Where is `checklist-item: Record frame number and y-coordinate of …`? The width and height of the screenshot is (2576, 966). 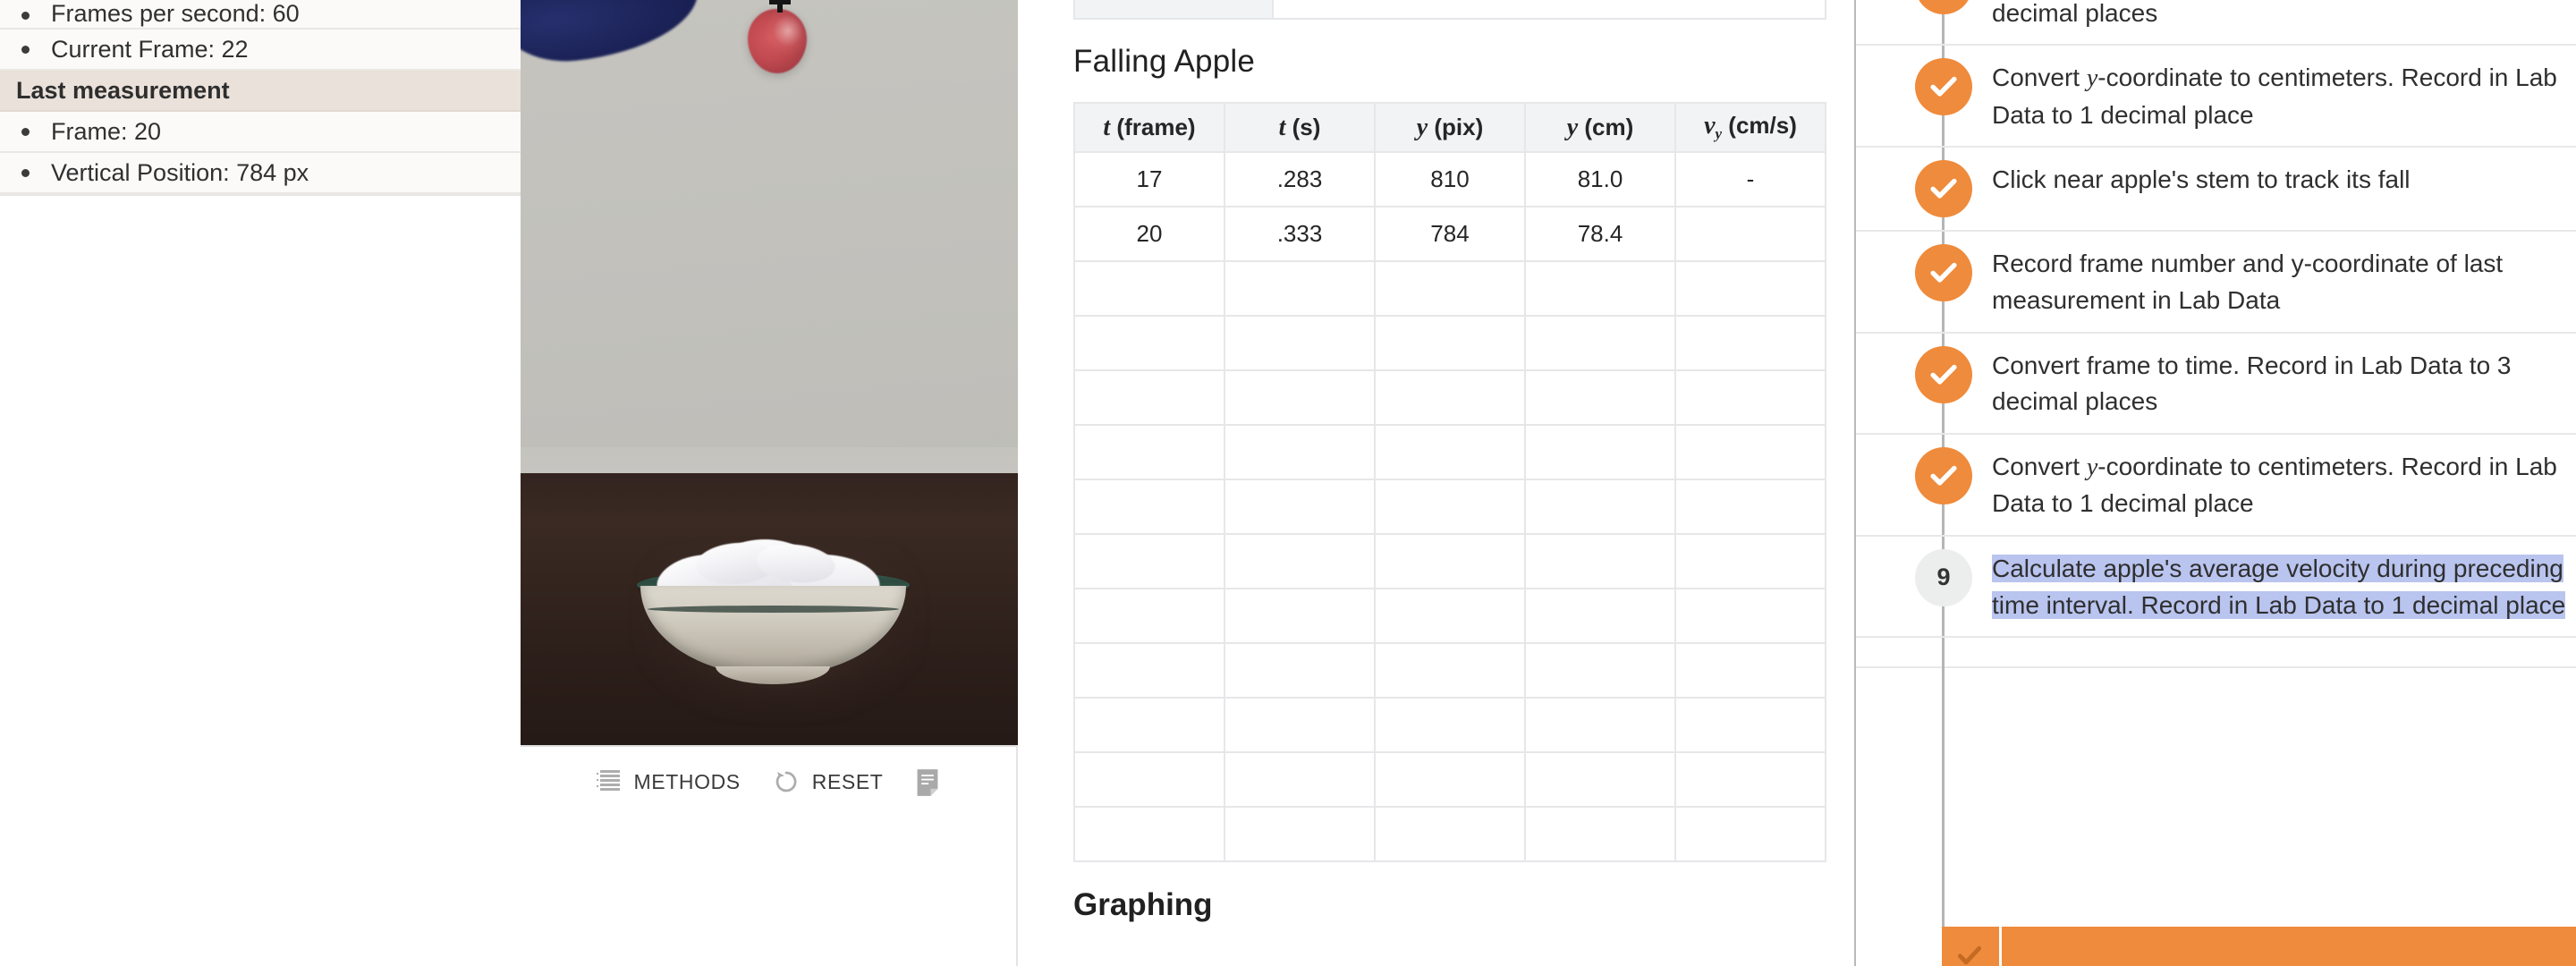 checklist-item: Record frame number and y-coordinate of … is located at coordinates (2216, 283).